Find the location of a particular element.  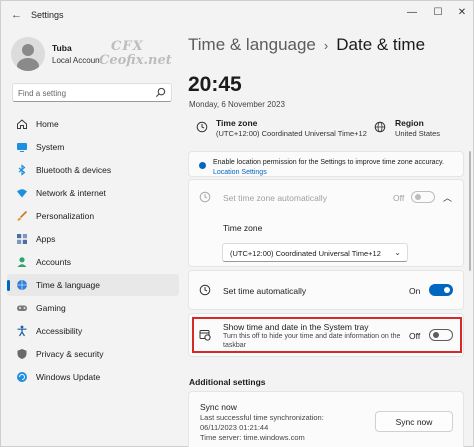

sidebar-item-label: Home is located at coordinates (47, 124).